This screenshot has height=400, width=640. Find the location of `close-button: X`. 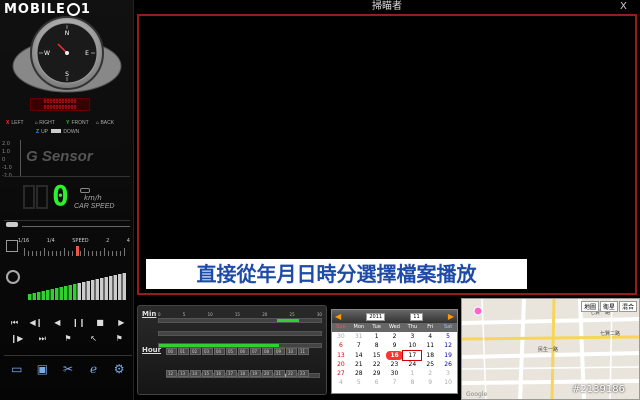

close-button: X is located at coordinates (623, 6).